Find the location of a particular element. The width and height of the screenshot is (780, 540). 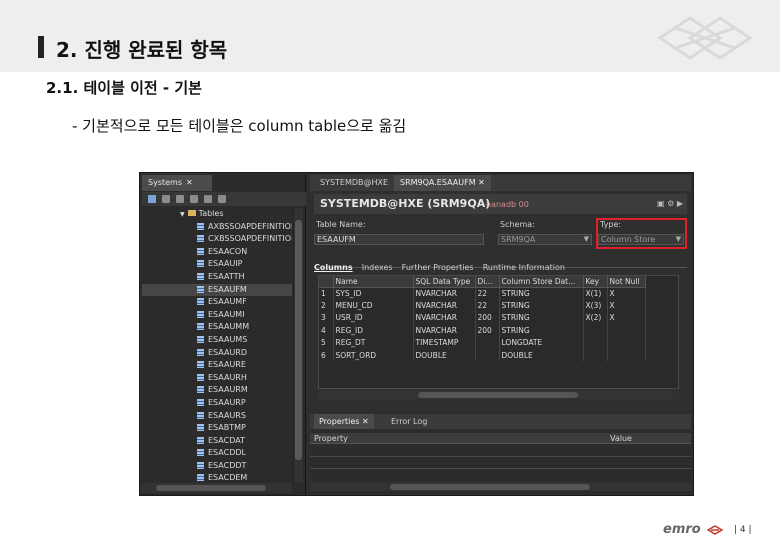

tree-item-table: ESAACON is located at coordinates (217, 252).